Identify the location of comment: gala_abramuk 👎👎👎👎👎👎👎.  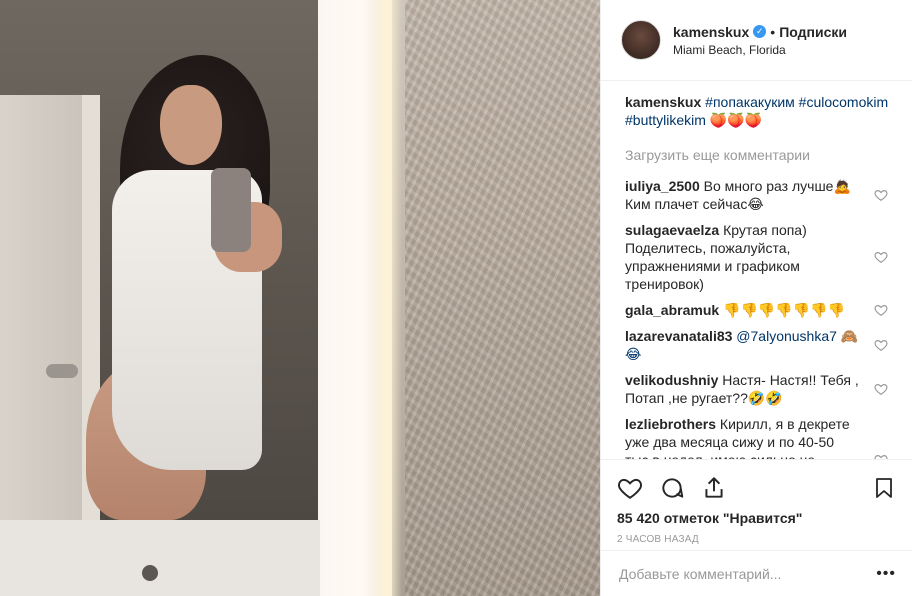
(760, 310).